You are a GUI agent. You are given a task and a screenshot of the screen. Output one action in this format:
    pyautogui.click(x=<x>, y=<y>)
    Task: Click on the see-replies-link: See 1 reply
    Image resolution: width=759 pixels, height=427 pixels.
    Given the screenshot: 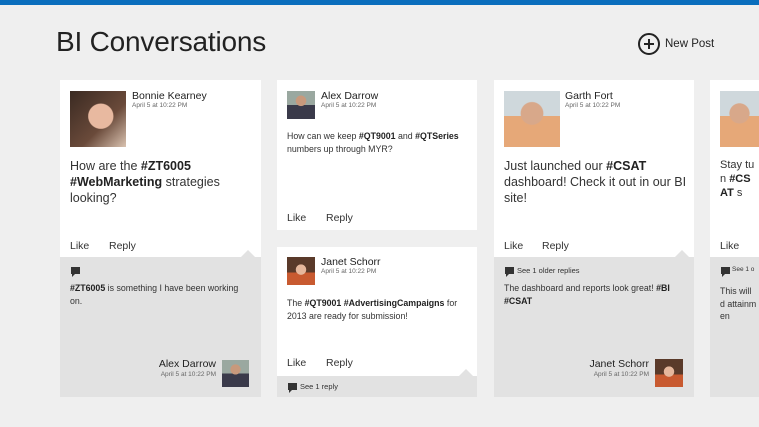 What is the action you would take?
    pyautogui.click(x=319, y=386)
    